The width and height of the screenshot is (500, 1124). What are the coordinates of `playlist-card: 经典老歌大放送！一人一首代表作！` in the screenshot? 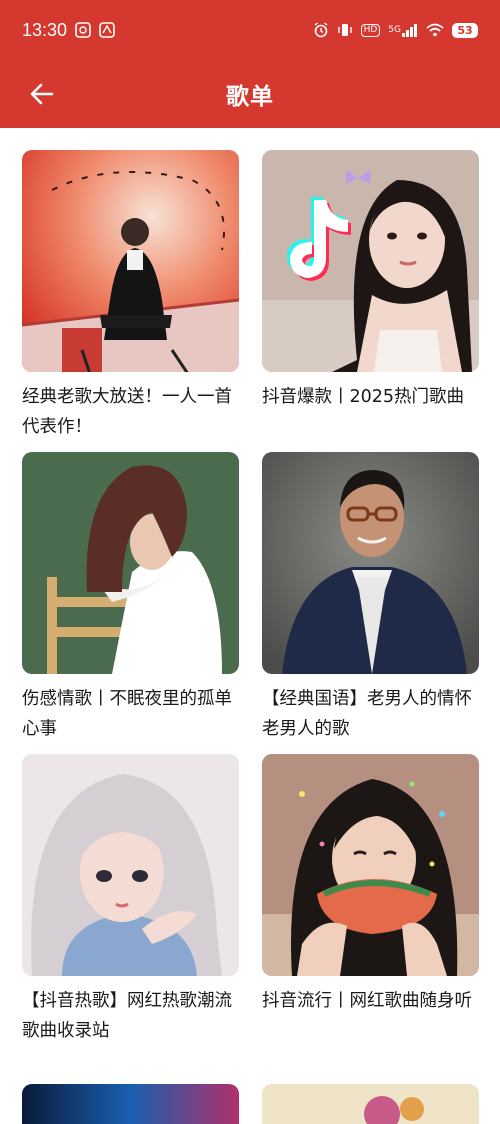 It's located at (130, 297).